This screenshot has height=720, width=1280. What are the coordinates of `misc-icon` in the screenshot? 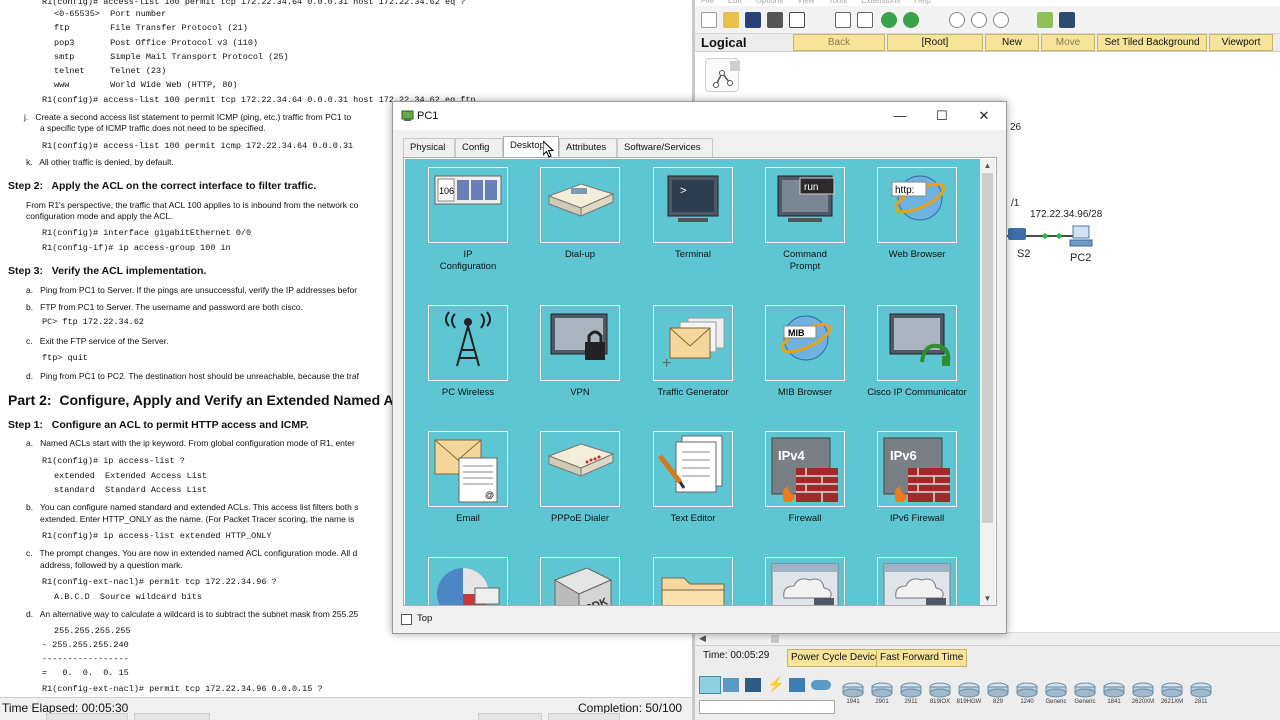 It's located at (797, 685).